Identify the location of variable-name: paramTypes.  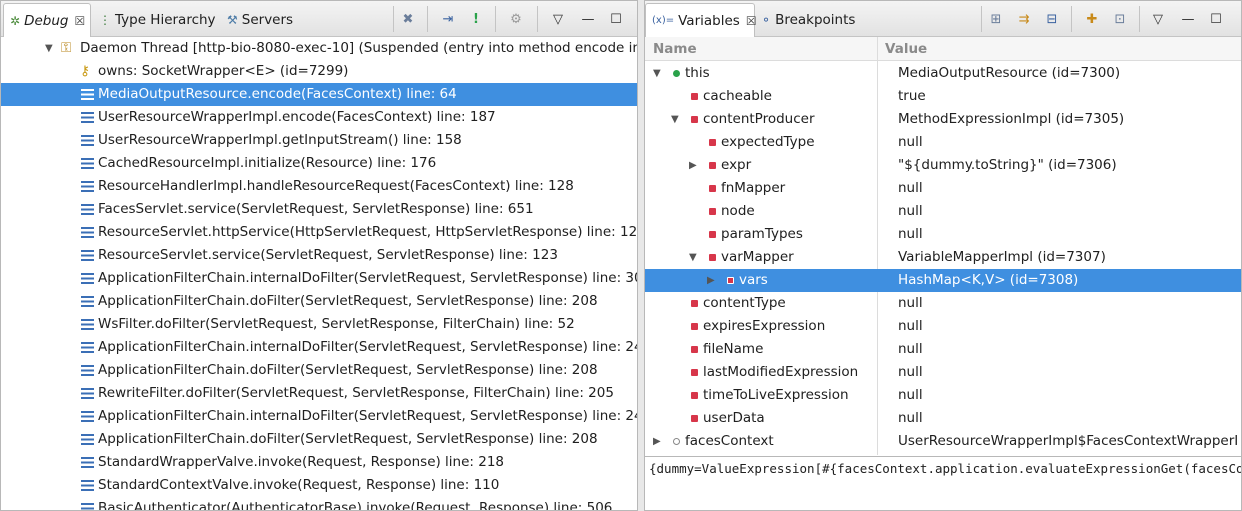
(762, 234).